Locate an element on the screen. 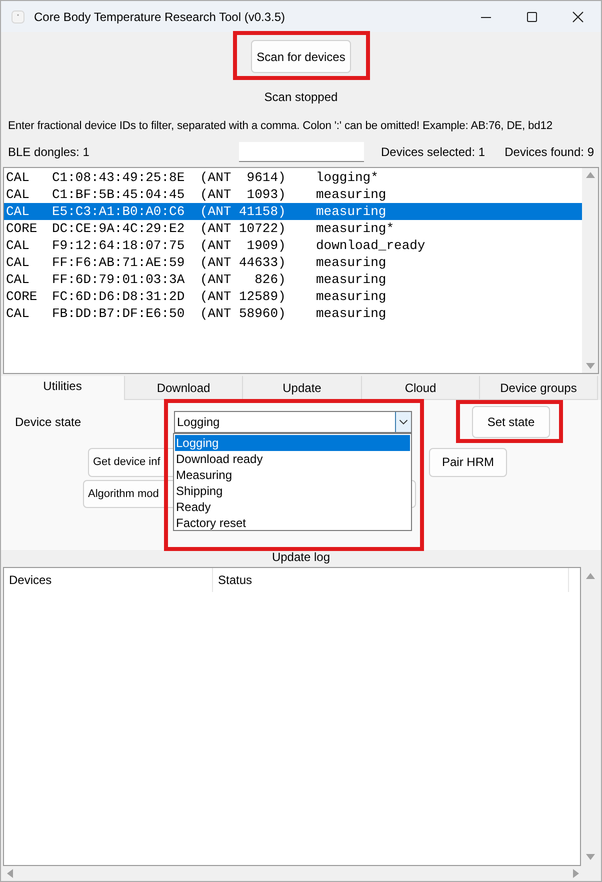  dropdown-option: Measuring is located at coordinates (292, 474).